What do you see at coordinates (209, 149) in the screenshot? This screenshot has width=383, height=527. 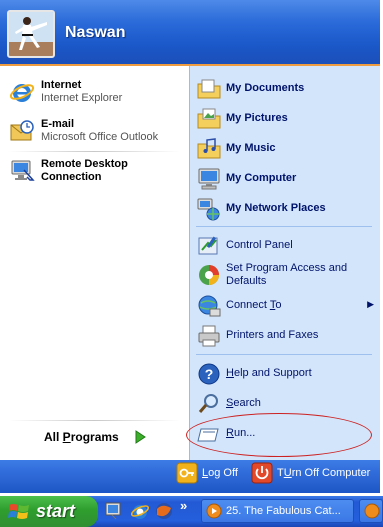 I see `my-music-icon` at bounding box center [209, 149].